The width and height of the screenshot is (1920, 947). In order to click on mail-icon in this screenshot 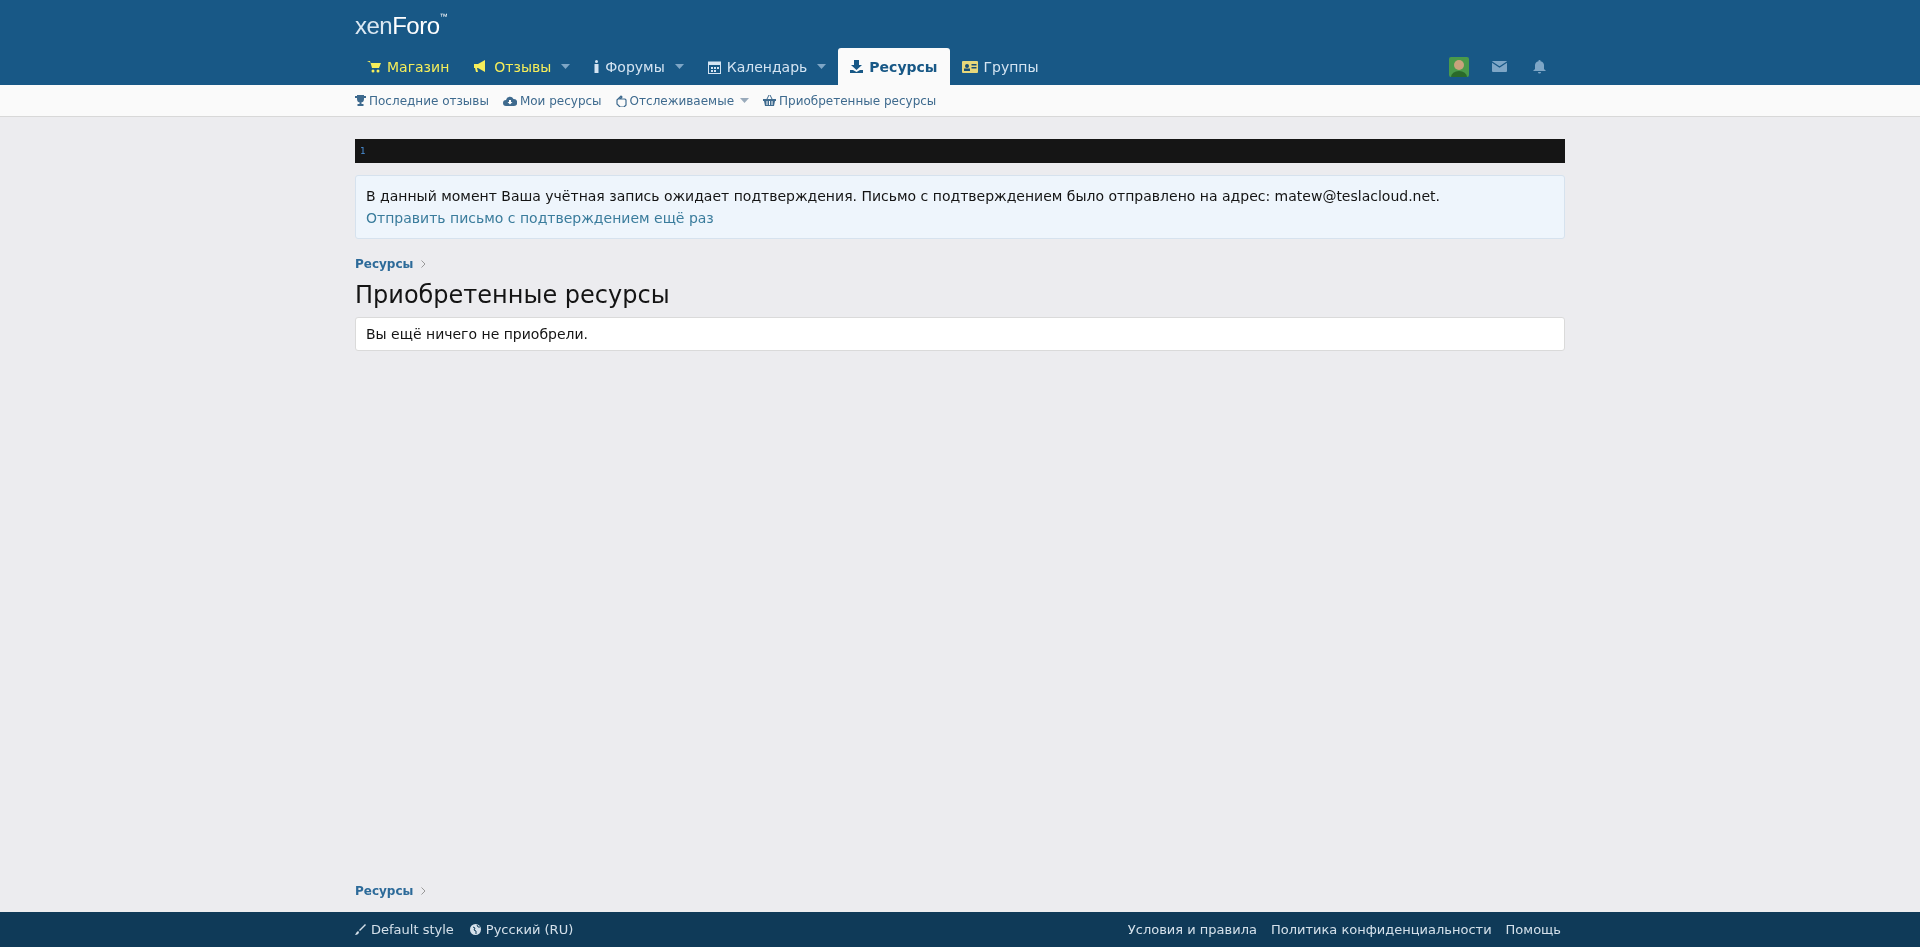, I will do `click(1499, 66)`.